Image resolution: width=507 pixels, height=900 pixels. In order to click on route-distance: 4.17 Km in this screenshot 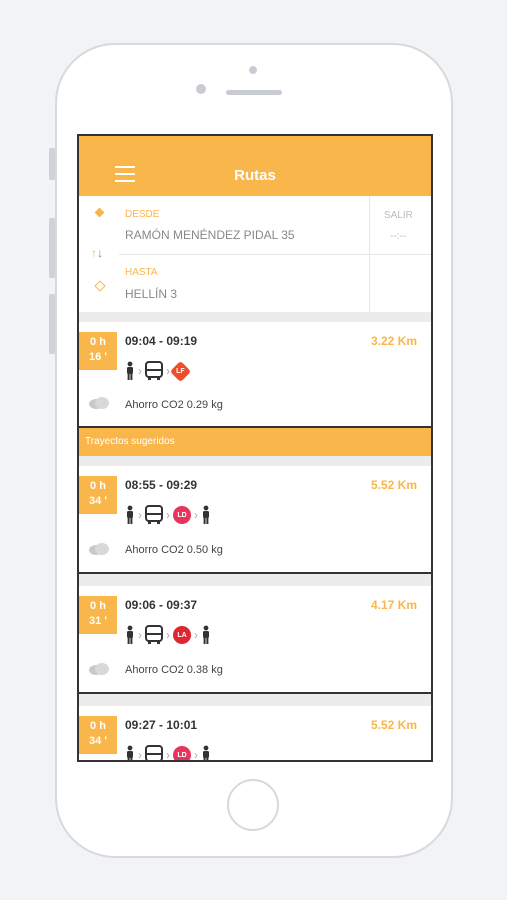, I will do `click(393, 605)`.